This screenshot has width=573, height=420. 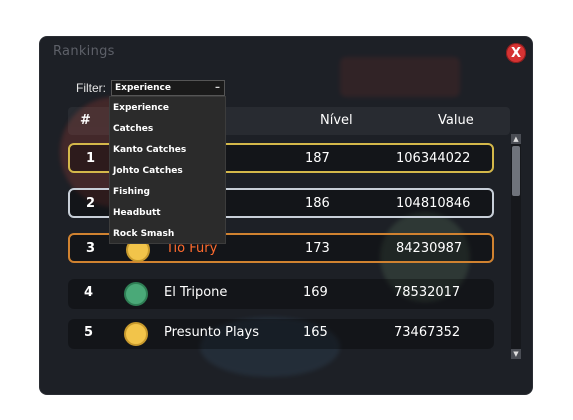 I want to click on header-level: Nível, so click(x=336, y=120).